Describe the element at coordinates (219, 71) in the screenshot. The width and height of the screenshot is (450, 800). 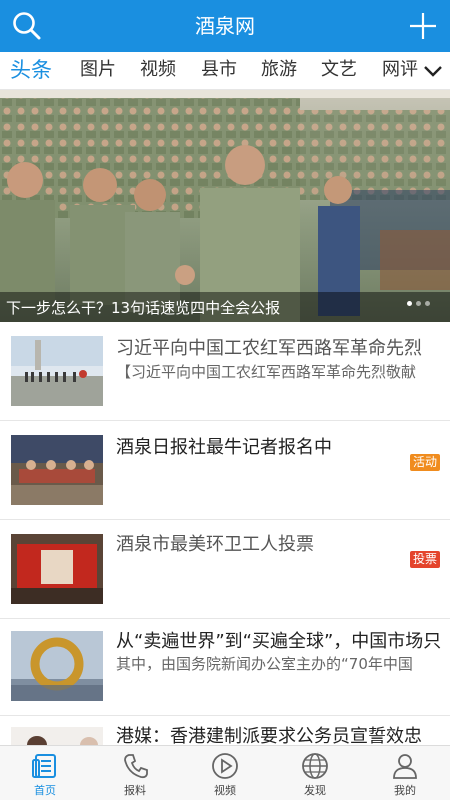
I see `tab-counties: 县市` at that location.